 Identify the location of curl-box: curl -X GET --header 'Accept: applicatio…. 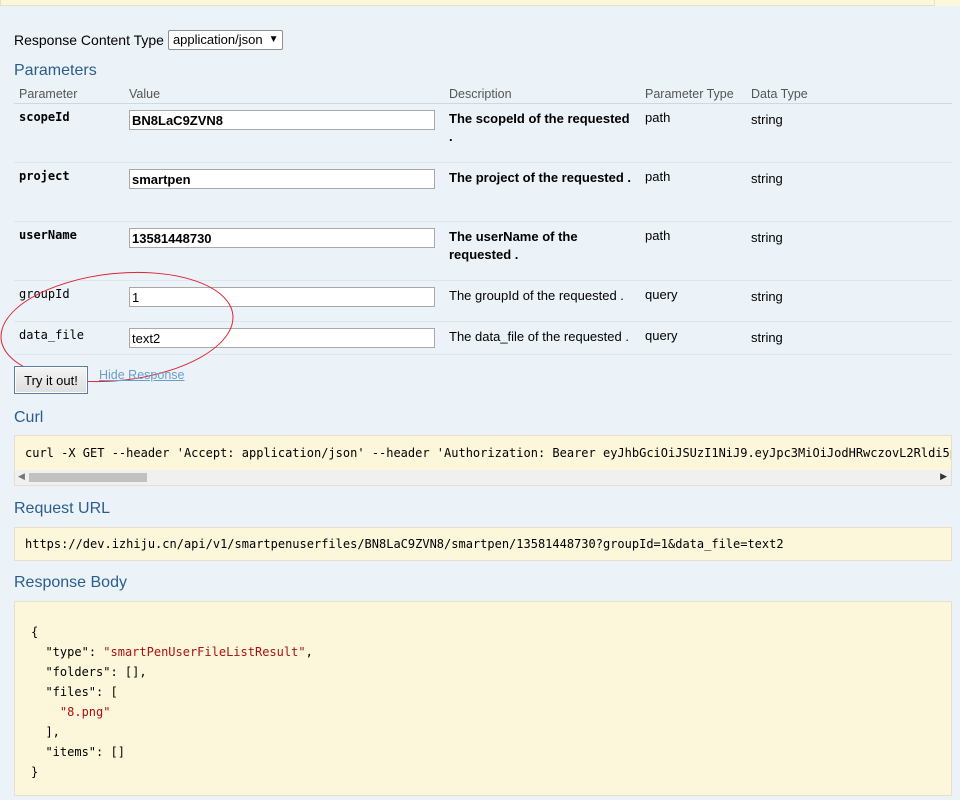
(483, 460).